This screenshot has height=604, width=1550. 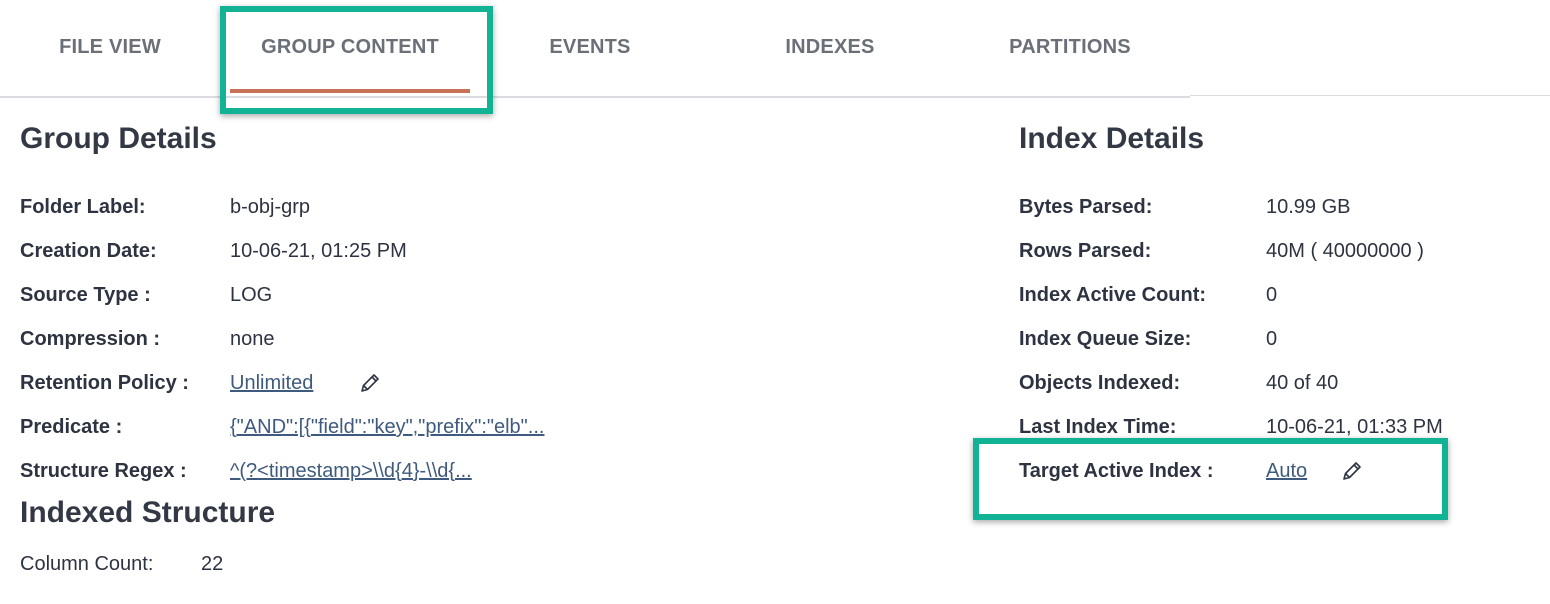 What do you see at coordinates (1116, 471) in the screenshot?
I see `target-active-index-label: Target Active Index :` at bounding box center [1116, 471].